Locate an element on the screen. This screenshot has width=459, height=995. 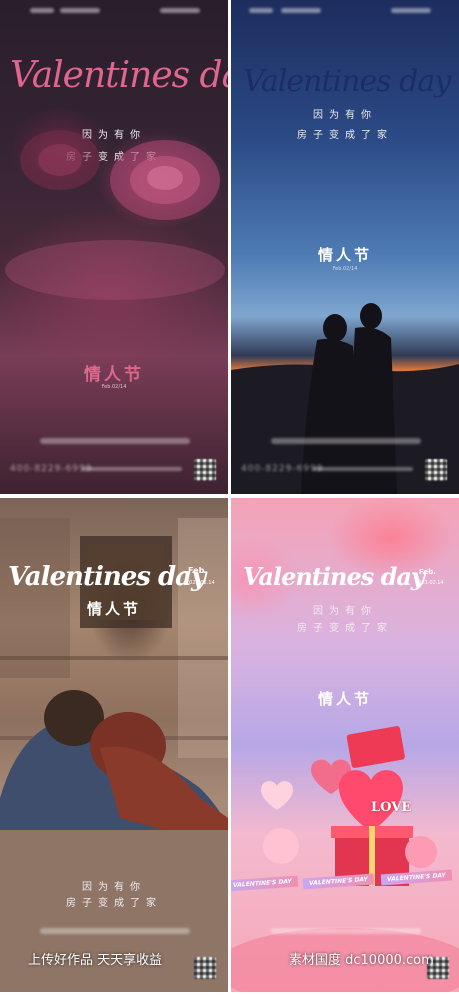
love-text: LOVE is located at coordinates (391, 807).